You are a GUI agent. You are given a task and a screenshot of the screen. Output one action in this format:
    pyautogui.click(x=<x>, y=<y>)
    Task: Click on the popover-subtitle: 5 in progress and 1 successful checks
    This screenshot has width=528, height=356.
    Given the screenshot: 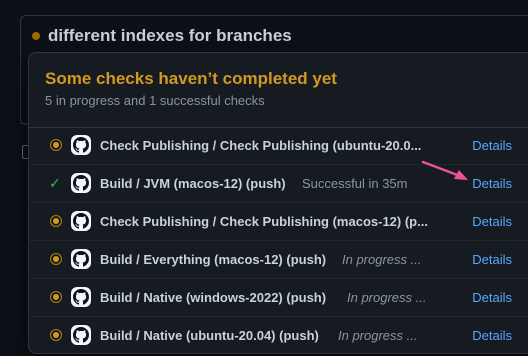 What is the action you would take?
    pyautogui.click(x=155, y=100)
    